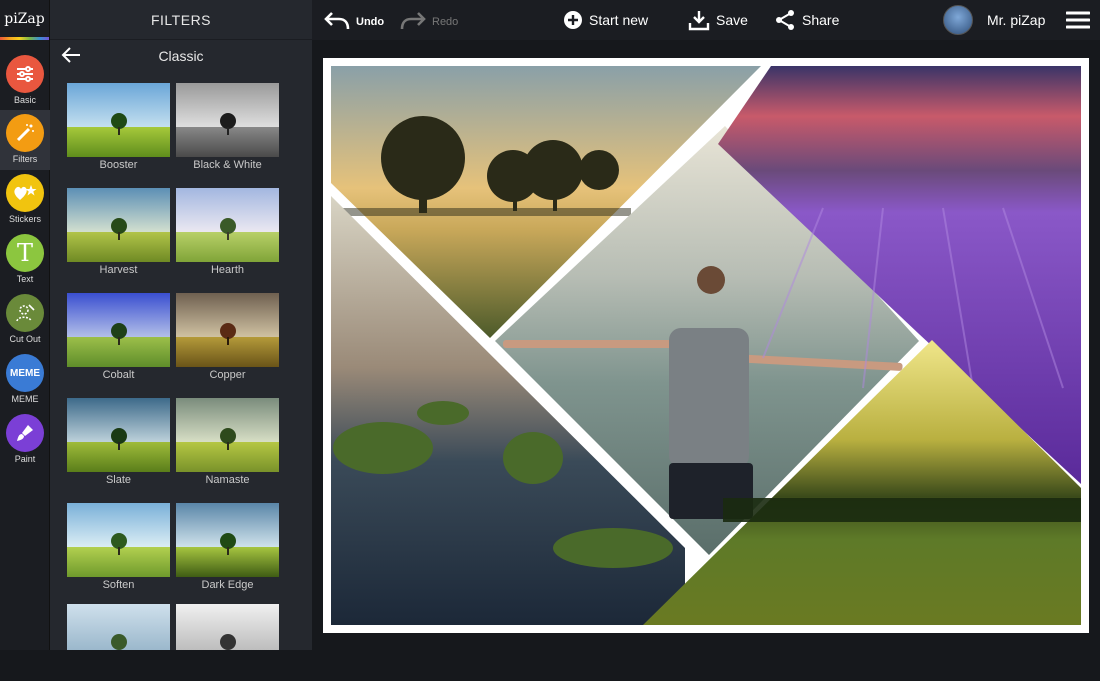 The width and height of the screenshot is (1100, 681). What do you see at coordinates (902, 510) in the screenshot?
I see `forest-silhouette` at bounding box center [902, 510].